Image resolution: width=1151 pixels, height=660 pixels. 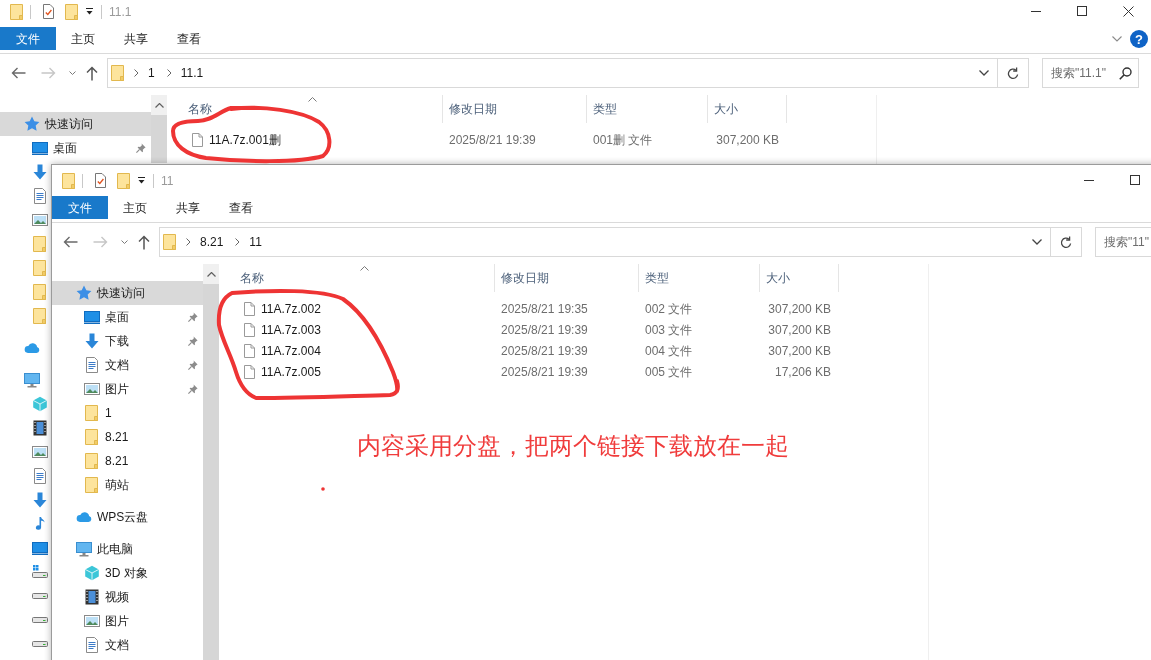 I want to click on file-name: 11A.7z.001删, so click(x=245, y=139).